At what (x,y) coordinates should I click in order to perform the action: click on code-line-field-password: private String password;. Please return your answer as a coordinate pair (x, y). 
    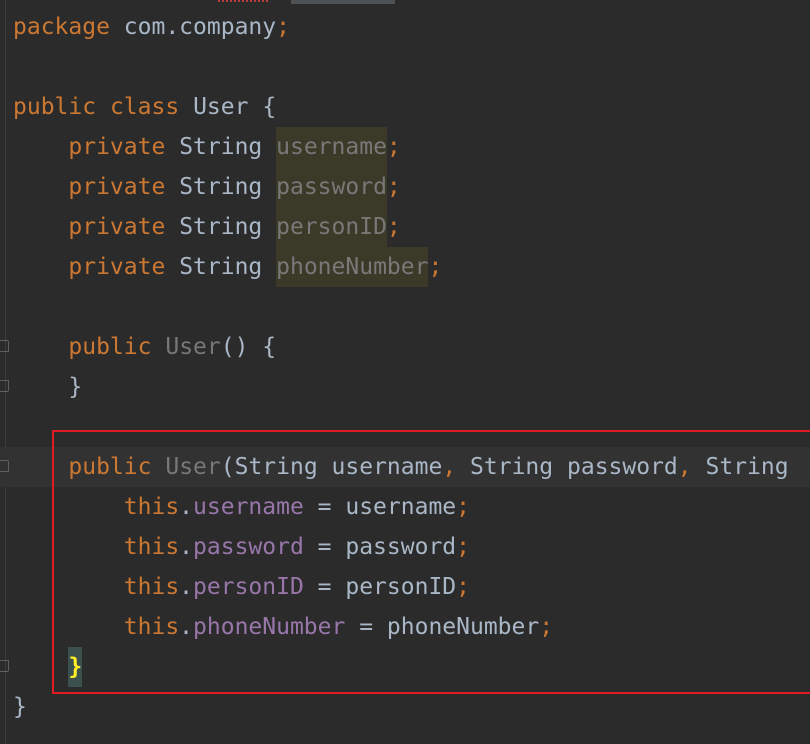
    Looking at the image, I should click on (207, 187).